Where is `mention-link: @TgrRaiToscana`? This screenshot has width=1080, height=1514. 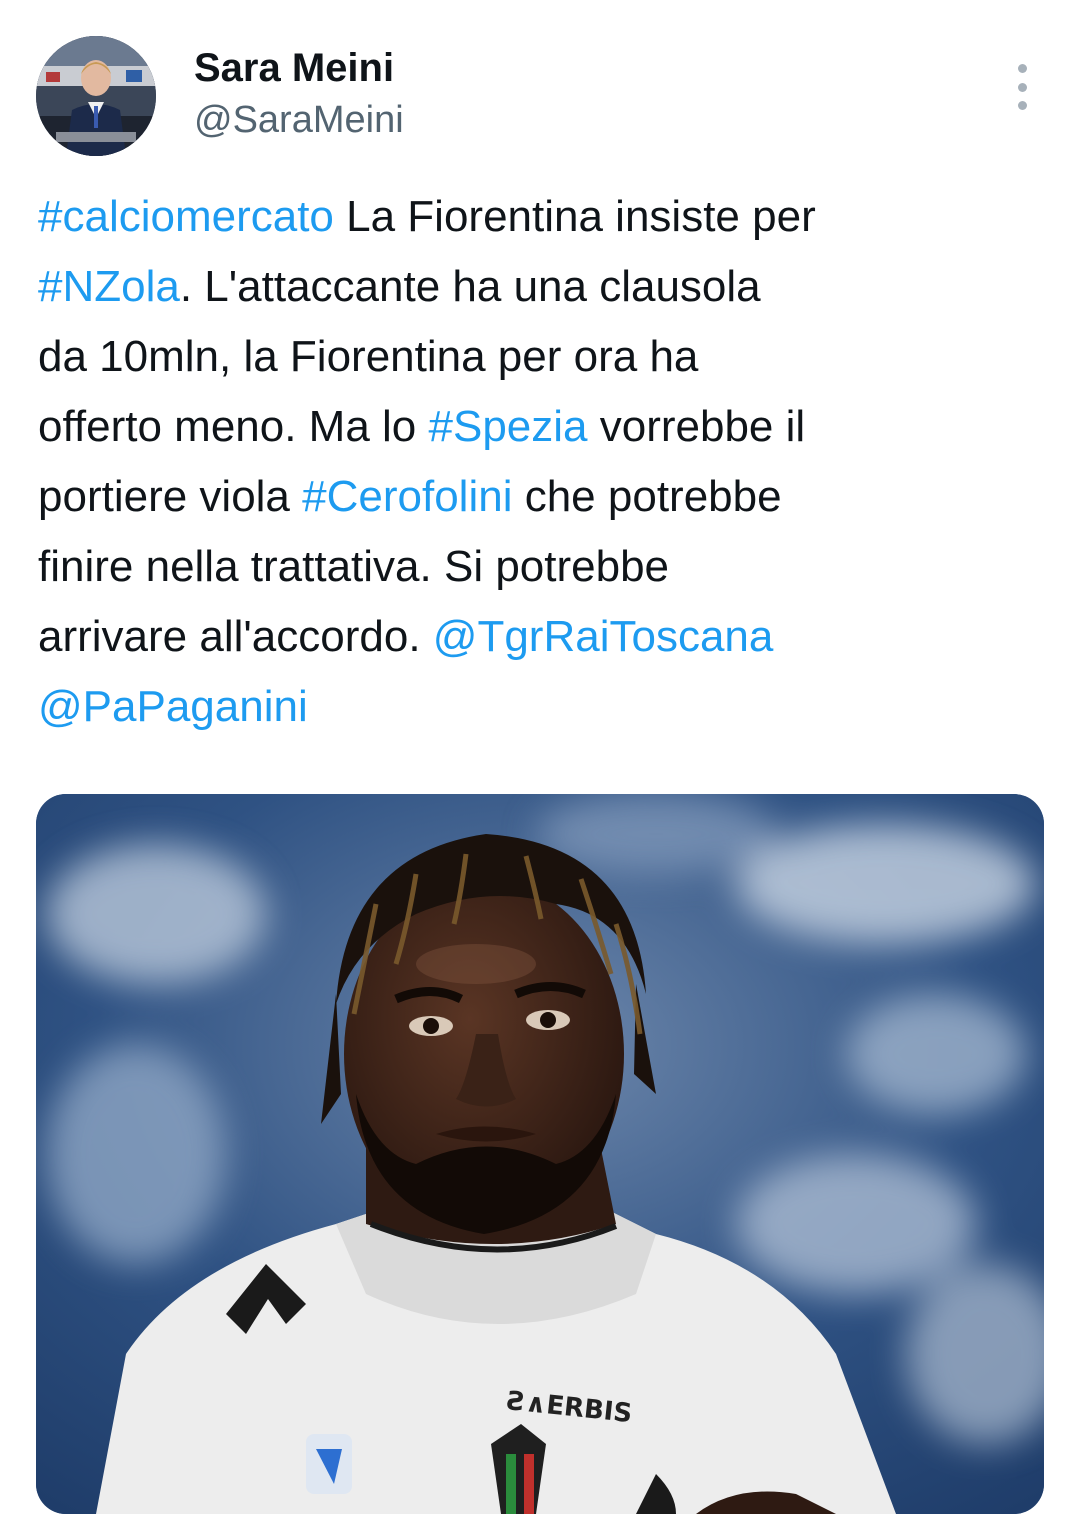 mention-link: @TgrRaiToscana is located at coordinates (603, 636).